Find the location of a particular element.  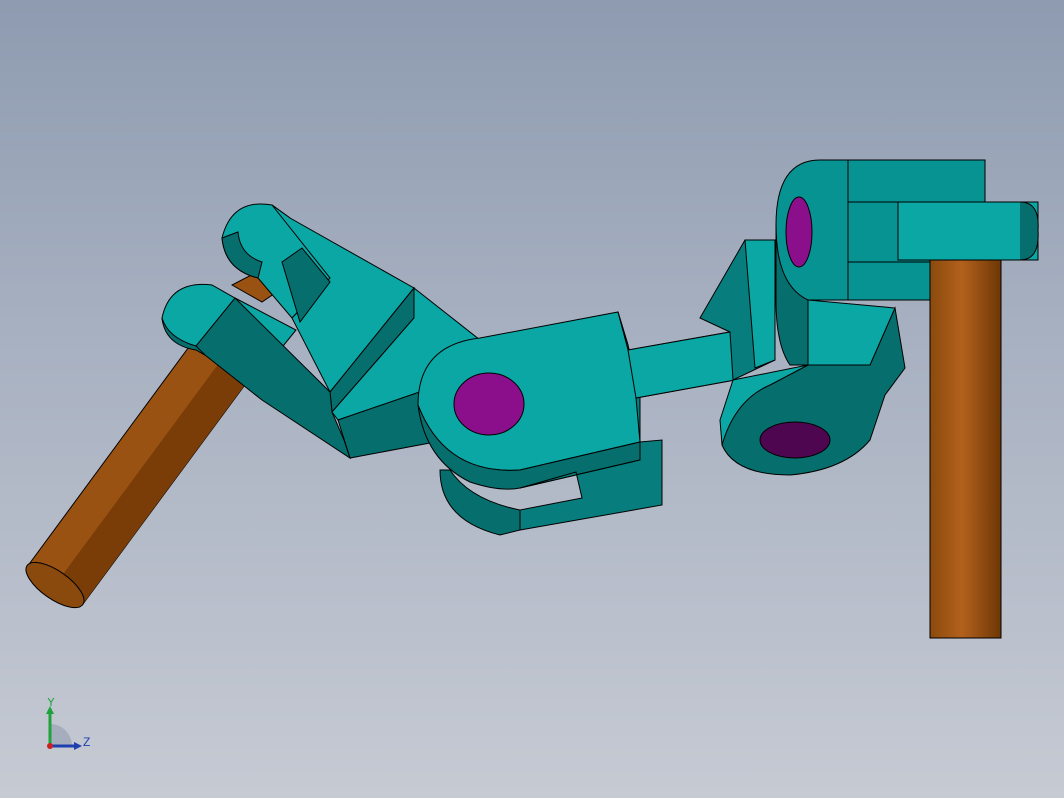

right-rod is located at coordinates (965, 449).